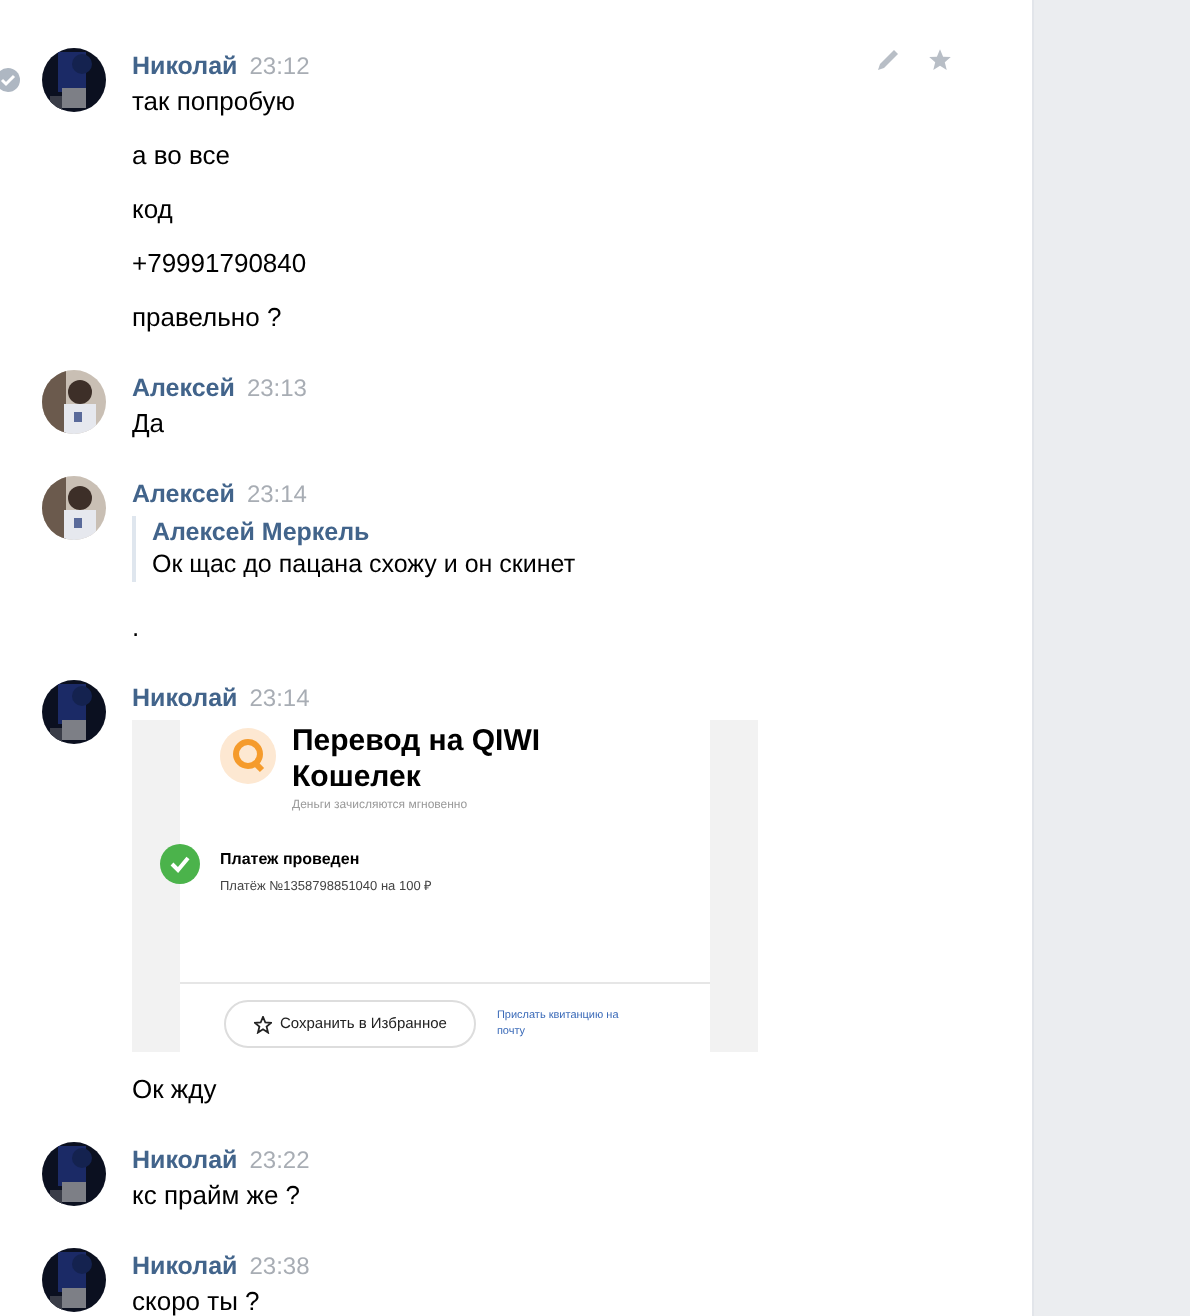  What do you see at coordinates (279, 67) in the screenshot?
I see `message-time: 23:12` at bounding box center [279, 67].